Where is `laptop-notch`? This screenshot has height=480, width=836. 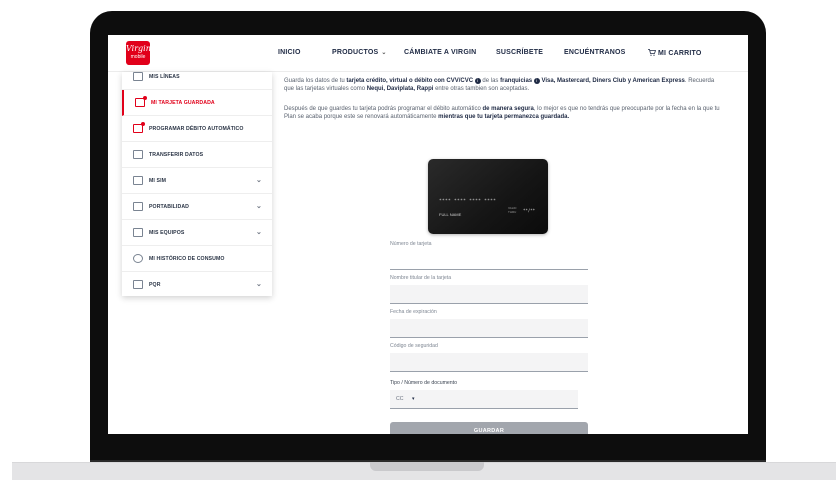 laptop-notch is located at coordinates (427, 466).